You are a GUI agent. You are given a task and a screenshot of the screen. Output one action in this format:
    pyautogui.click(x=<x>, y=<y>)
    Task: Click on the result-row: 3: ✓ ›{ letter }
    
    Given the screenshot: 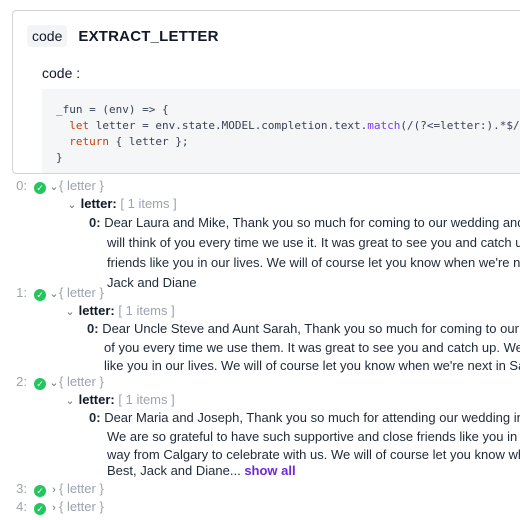 What is the action you would take?
    pyautogui.click(x=52, y=489)
    